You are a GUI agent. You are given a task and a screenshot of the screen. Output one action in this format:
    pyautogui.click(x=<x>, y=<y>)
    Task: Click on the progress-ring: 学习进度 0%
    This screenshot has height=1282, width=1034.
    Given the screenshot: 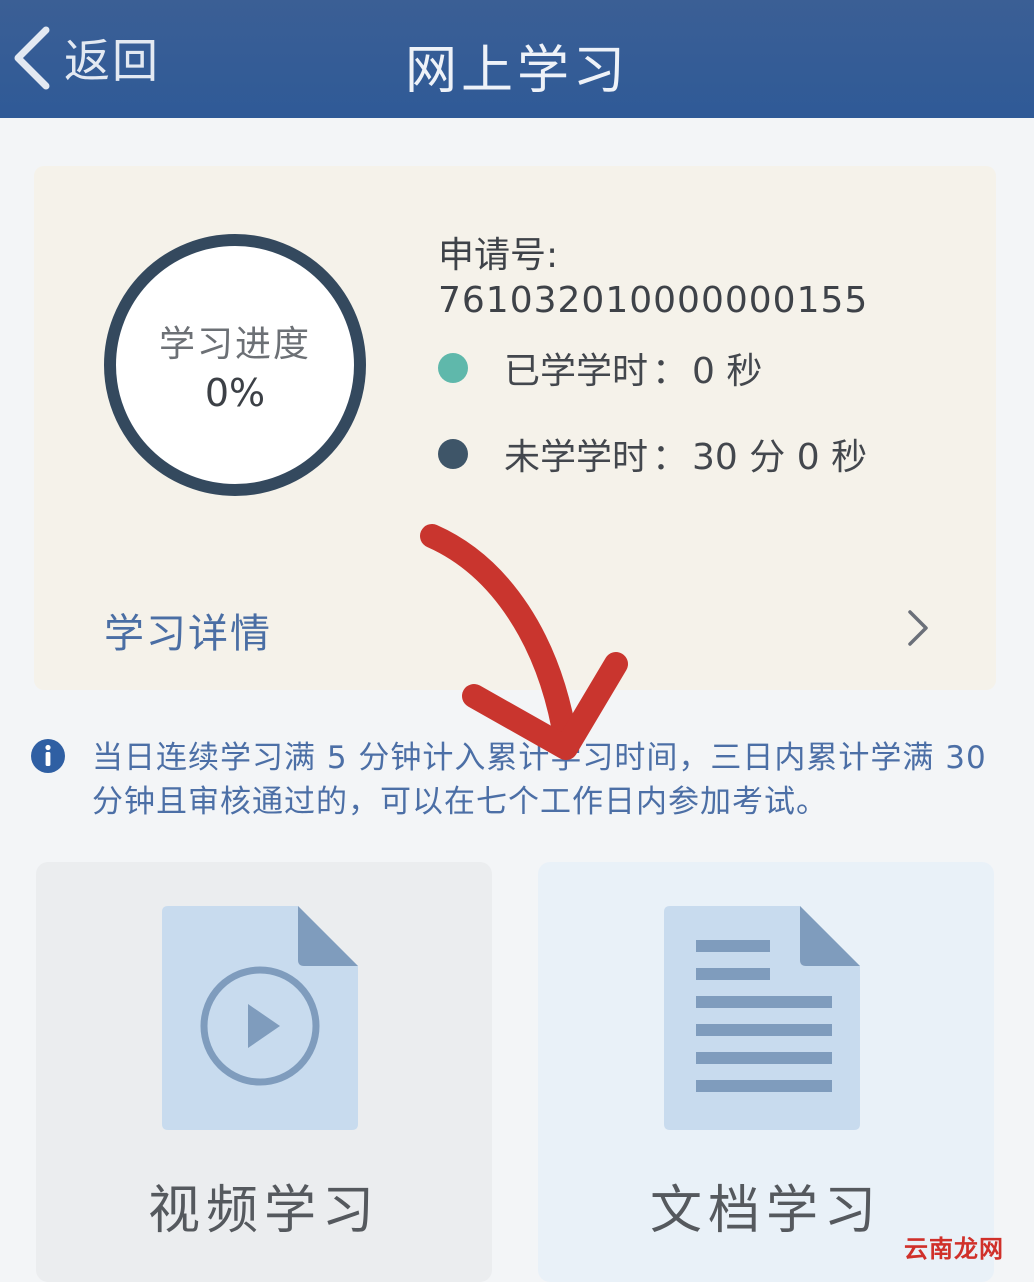 What is the action you would take?
    pyautogui.click(x=235, y=365)
    